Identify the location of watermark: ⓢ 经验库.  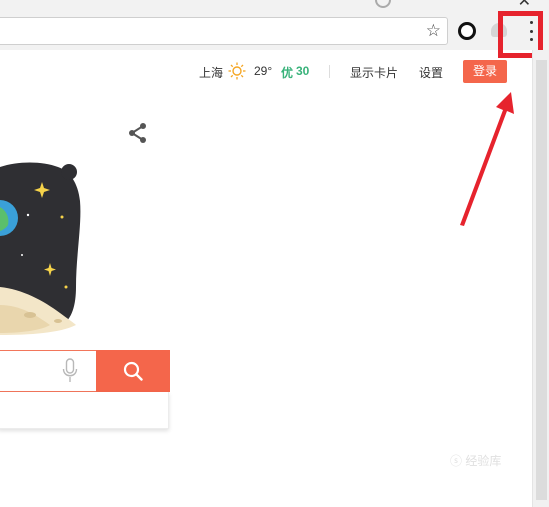
(476, 461).